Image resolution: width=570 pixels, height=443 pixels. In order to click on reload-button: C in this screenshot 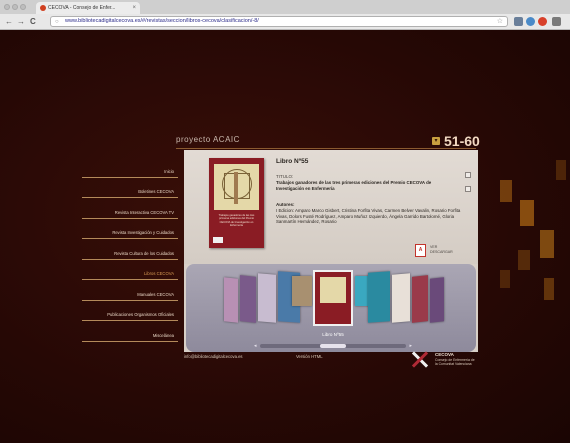, I will do `click(33, 21)`.